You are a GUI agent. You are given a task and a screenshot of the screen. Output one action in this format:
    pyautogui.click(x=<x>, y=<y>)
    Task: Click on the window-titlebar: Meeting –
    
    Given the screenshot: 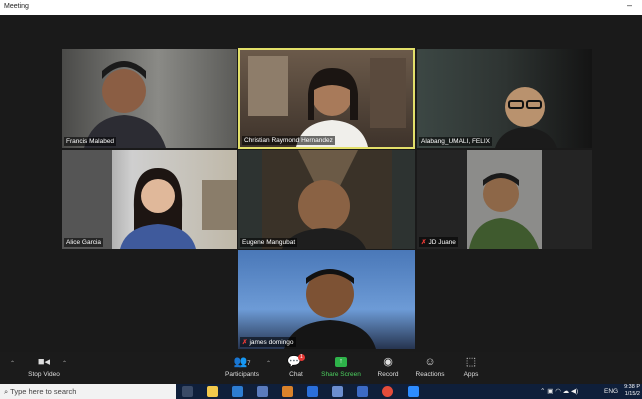 What is the action you would take?
    pyautogui.click(x=321, y=7)
    